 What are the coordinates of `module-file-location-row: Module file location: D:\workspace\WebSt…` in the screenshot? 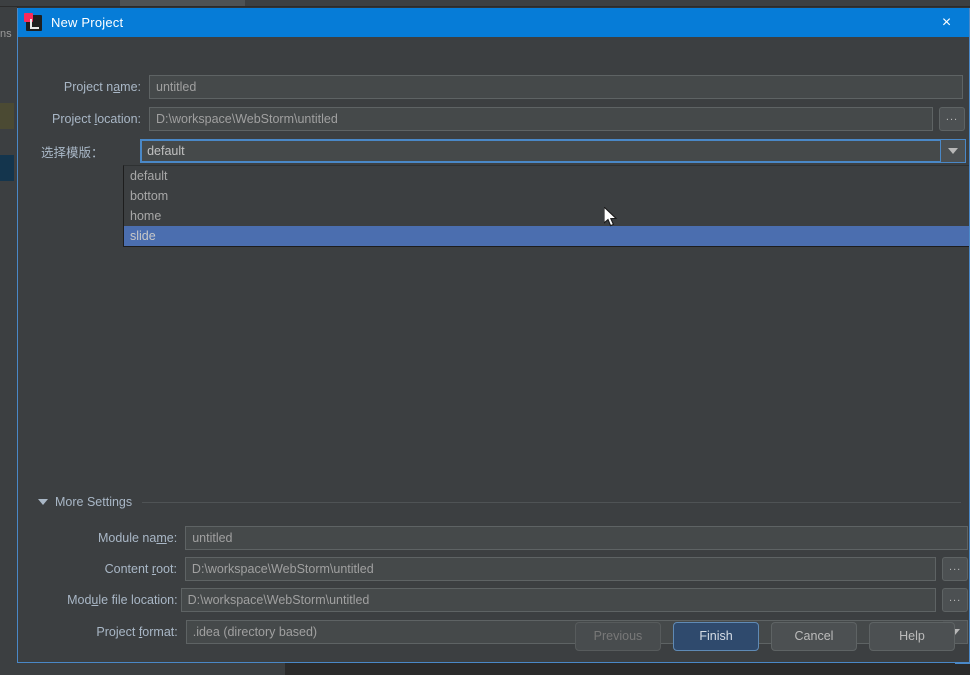 It's located at (513, 600).